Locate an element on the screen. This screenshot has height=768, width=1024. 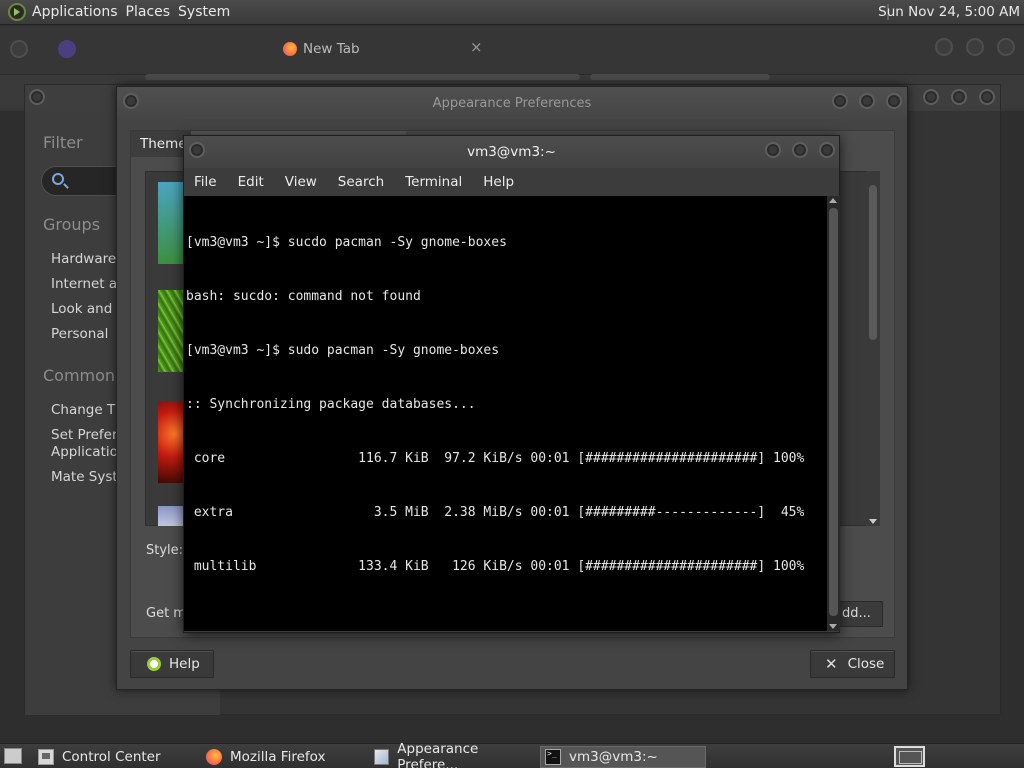
tab-theme: Theme is located at coordinates (161, 144).